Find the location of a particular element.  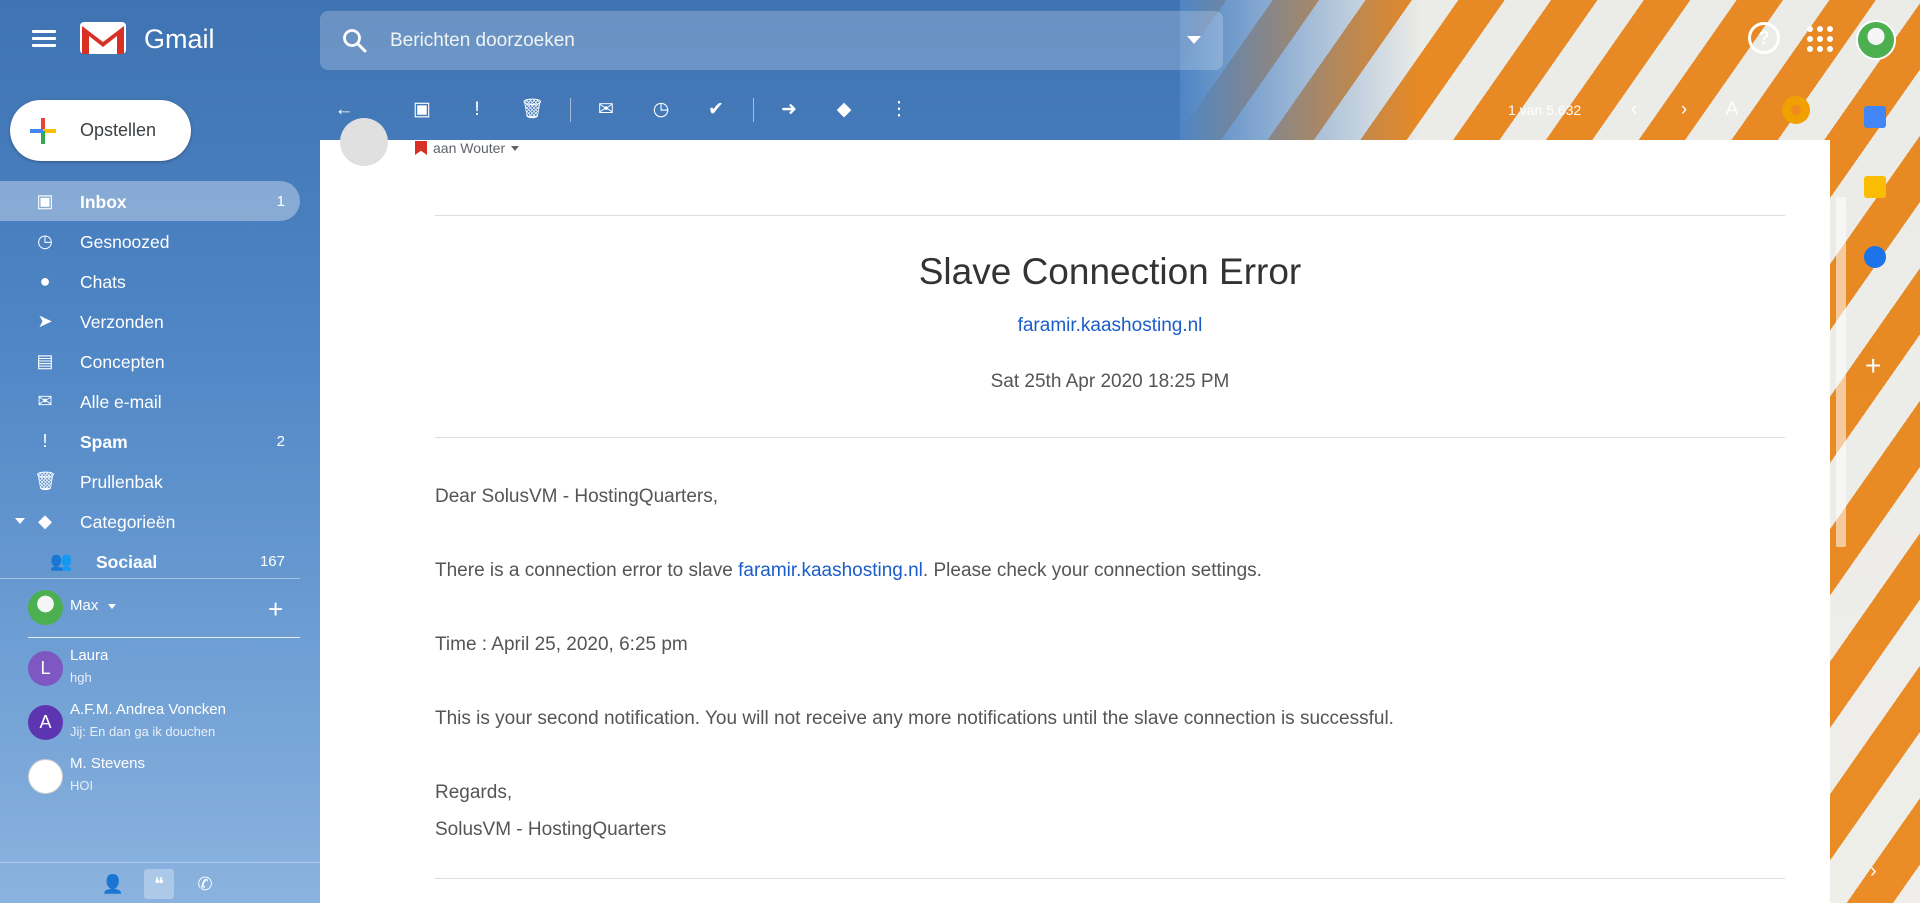

compose-button: Opstellen is located at coordinates (100, 130).